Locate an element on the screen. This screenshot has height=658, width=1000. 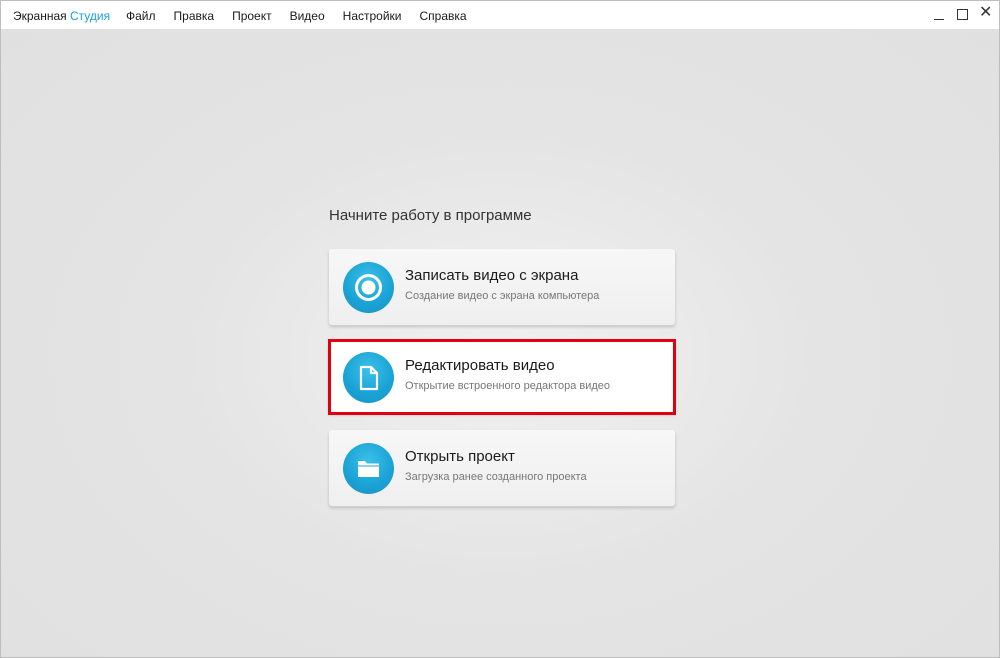
menu-settings: Настройки is located at coordinates (372, 17).